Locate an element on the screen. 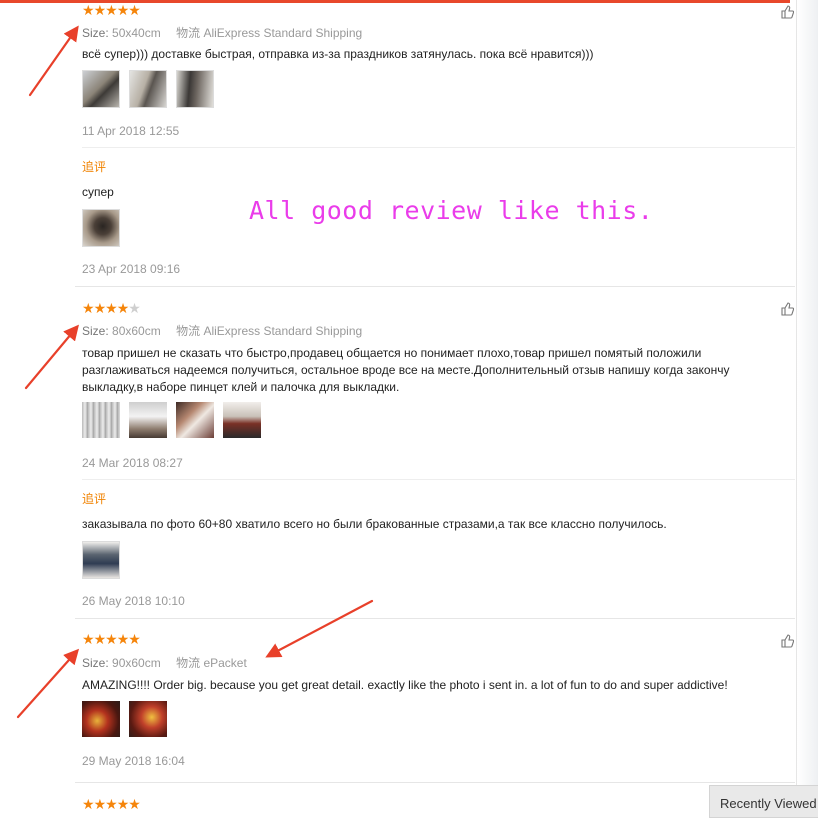 The image size is (818, 818). shipping-method: ePacket is located at coordinates (225, 663).